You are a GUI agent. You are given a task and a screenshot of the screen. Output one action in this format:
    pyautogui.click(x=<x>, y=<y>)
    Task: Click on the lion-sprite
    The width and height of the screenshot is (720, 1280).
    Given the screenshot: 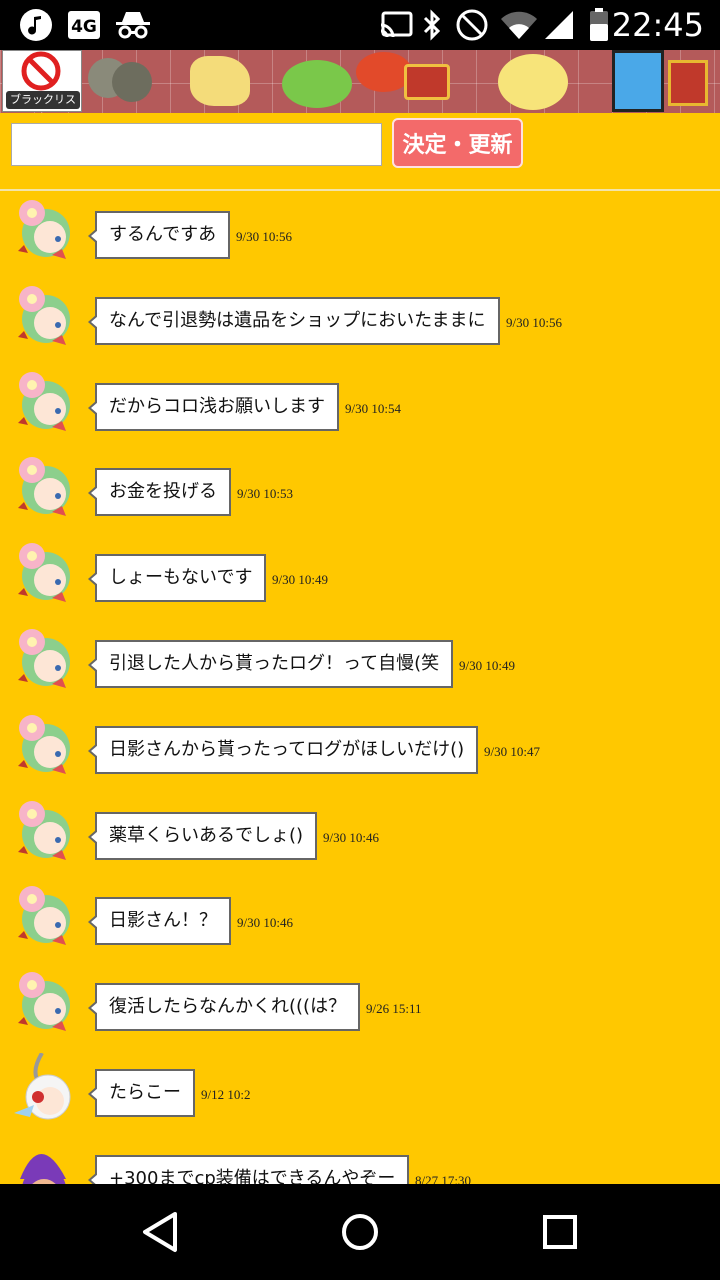 What is the action you would take?
    pyautogui.click(x=220, y=81)
    